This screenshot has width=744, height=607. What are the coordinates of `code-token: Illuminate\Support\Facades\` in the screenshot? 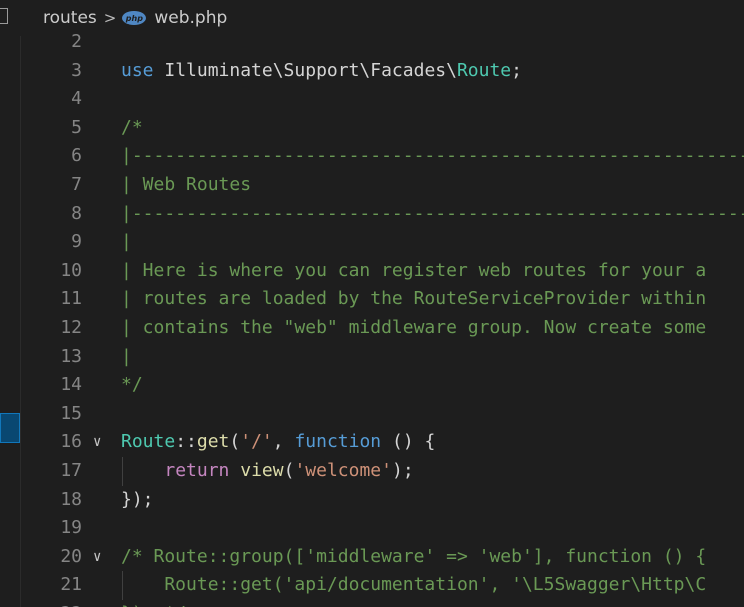 It's located at (305, 70).